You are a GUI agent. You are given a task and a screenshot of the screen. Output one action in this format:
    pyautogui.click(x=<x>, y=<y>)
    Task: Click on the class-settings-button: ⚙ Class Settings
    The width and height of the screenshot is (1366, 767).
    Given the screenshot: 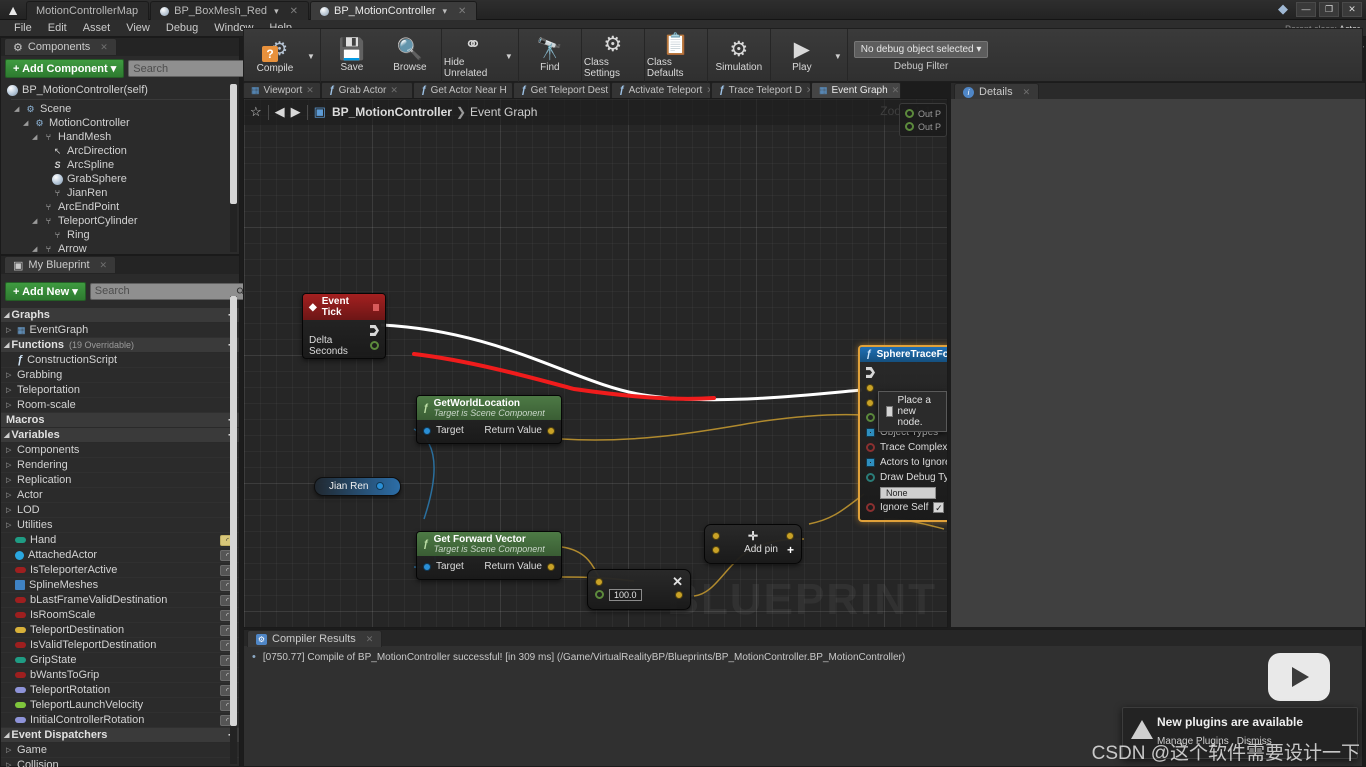 What is the action you would take?
    pyautogui.click(x=613, y=56)
    